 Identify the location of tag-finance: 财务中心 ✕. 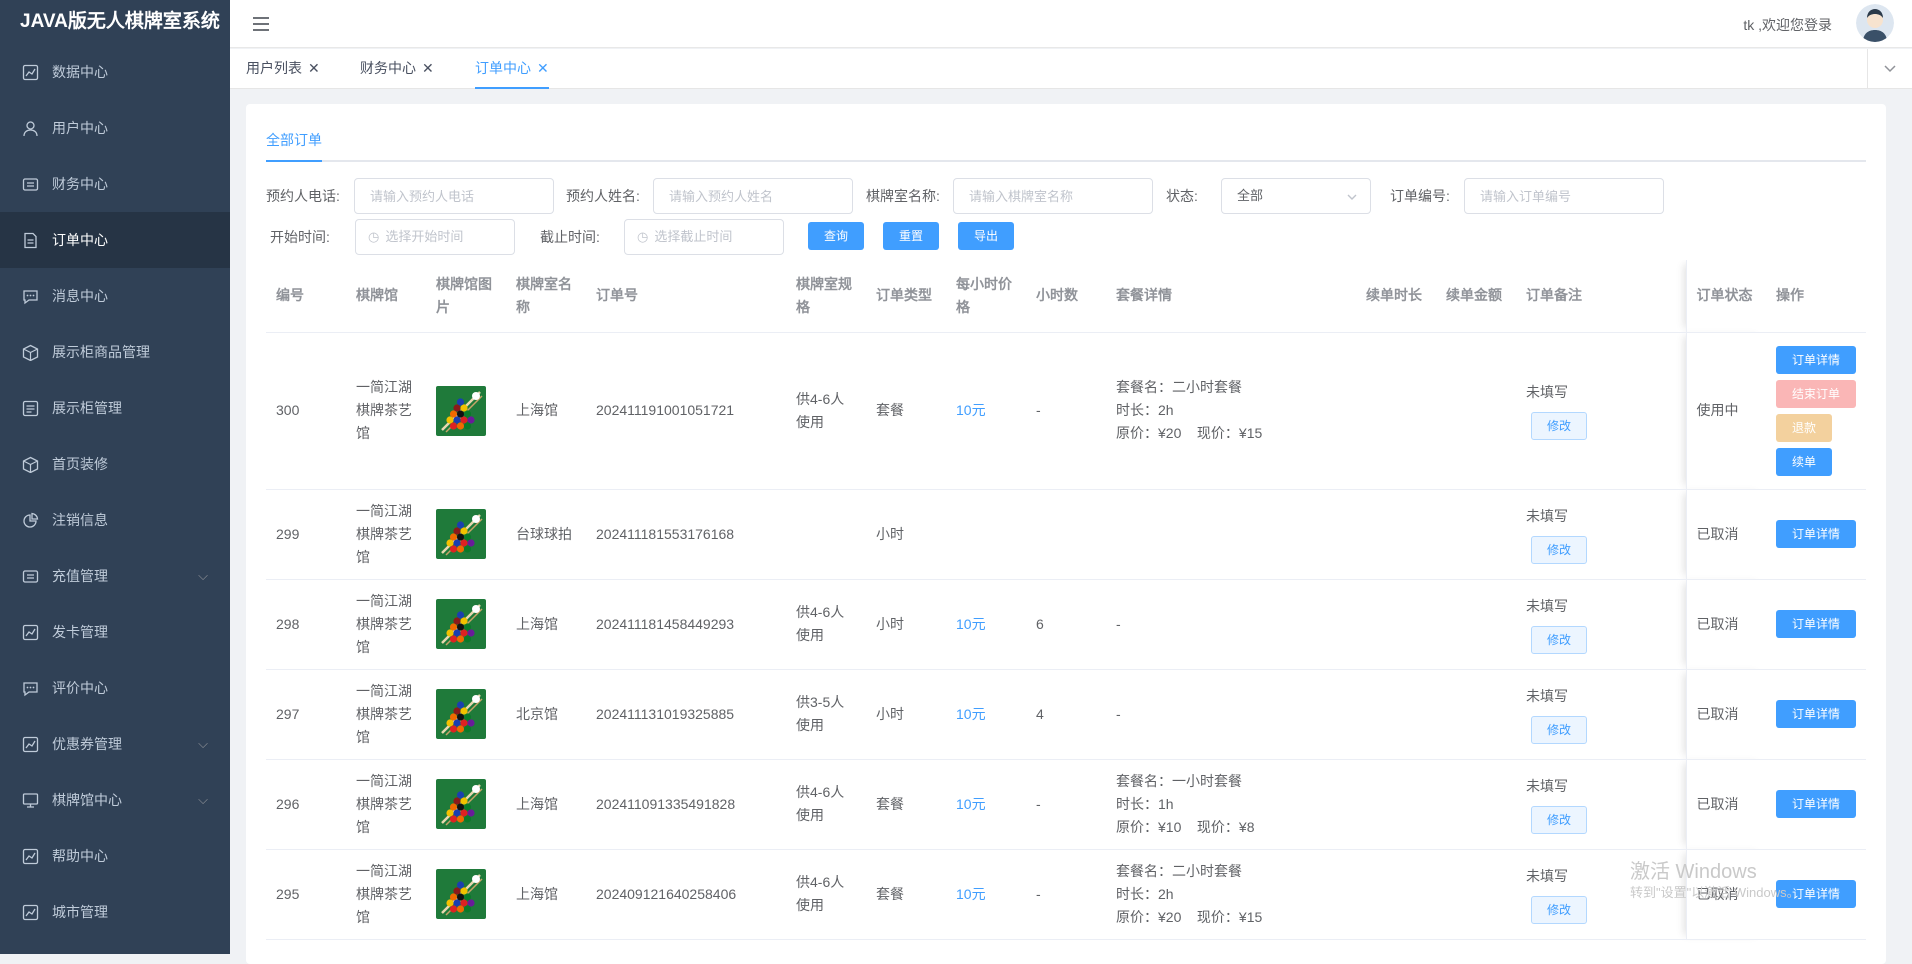
(397, 69).